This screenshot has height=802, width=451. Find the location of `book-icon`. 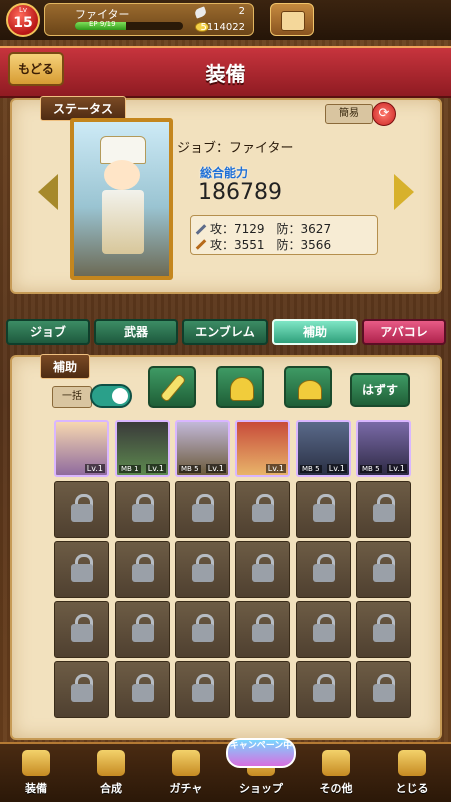

book-icon is located at coordinates (293, 21).